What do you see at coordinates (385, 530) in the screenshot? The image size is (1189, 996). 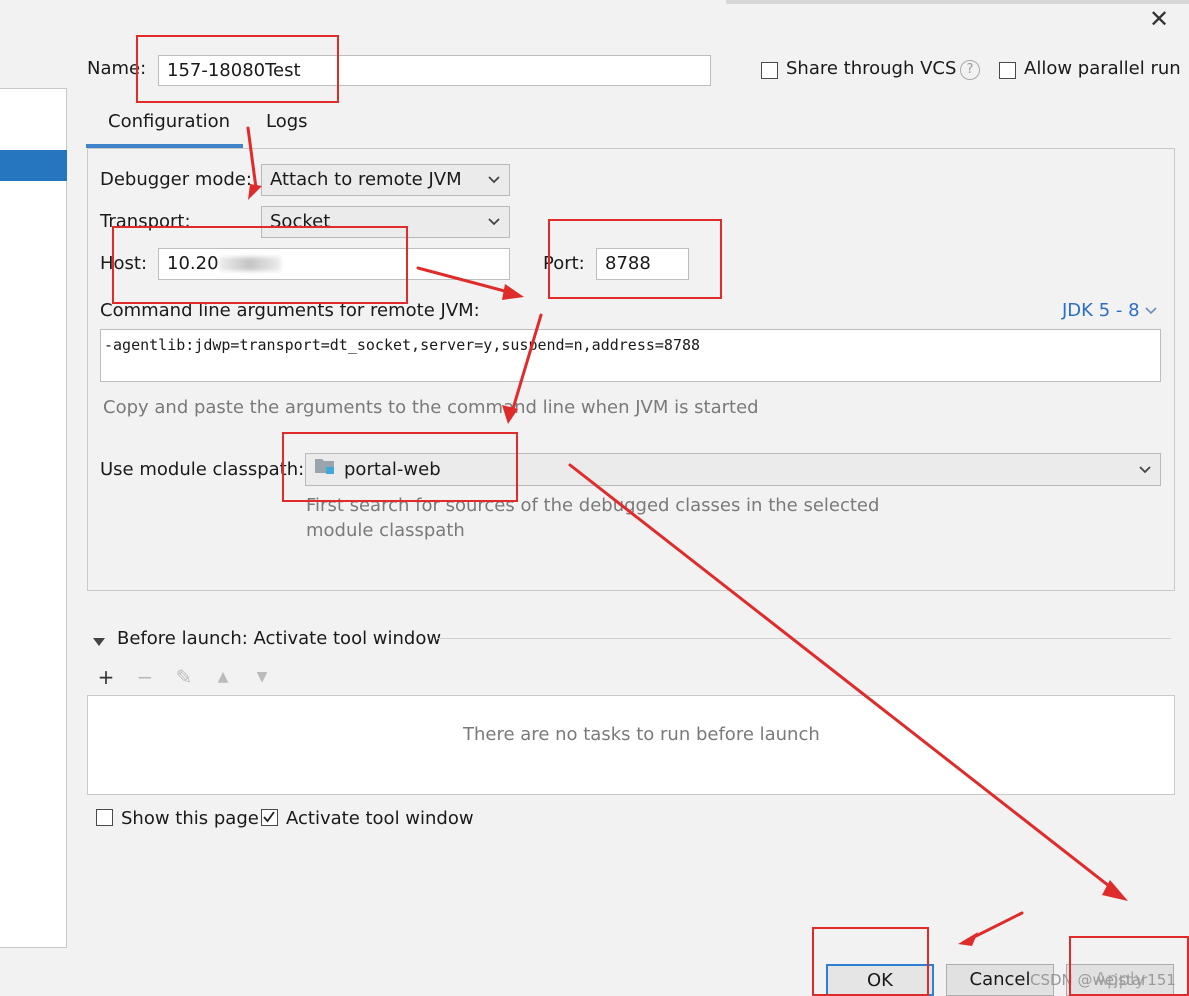 I see `module-hint-line2: module classpath` at bounding box center [385, 530].